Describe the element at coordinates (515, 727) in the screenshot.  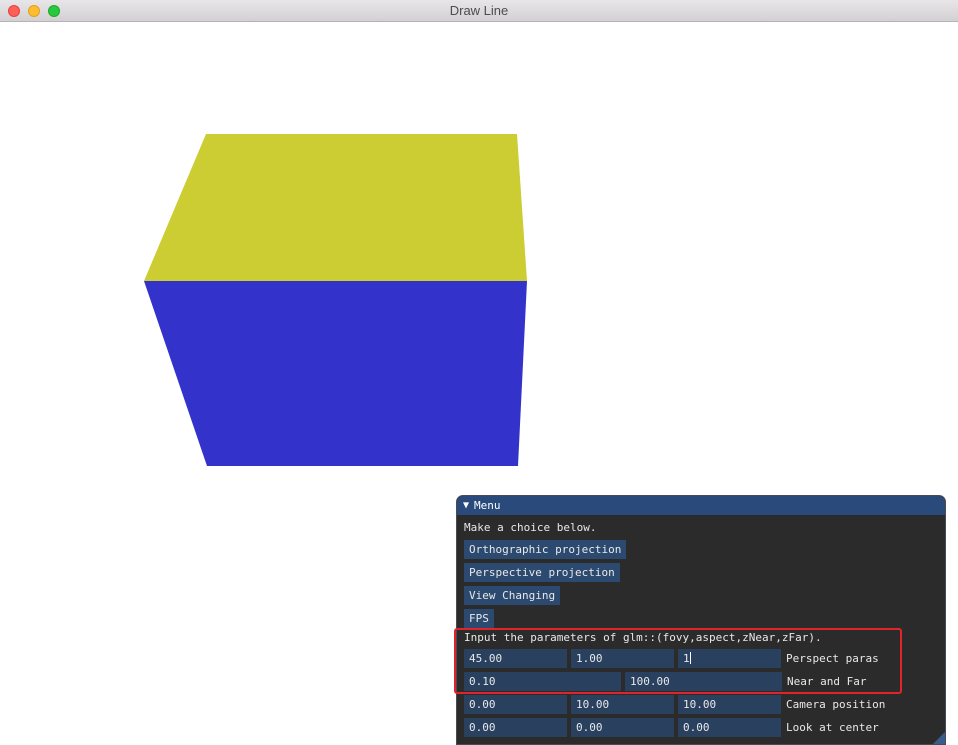
I see `center-x-input: 0.00` at that location.